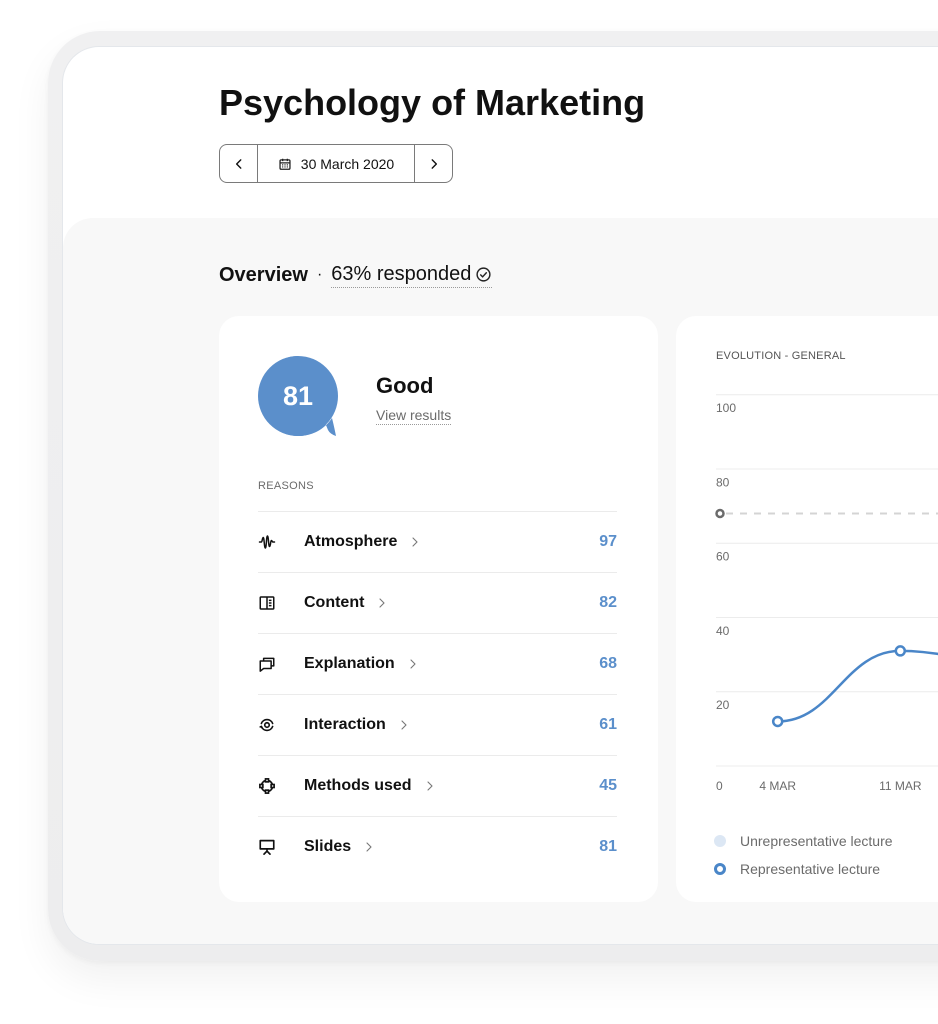 The height and width of the screenshot is (1024, 938). I want to click on overall-score: 81, so click(298, 395).